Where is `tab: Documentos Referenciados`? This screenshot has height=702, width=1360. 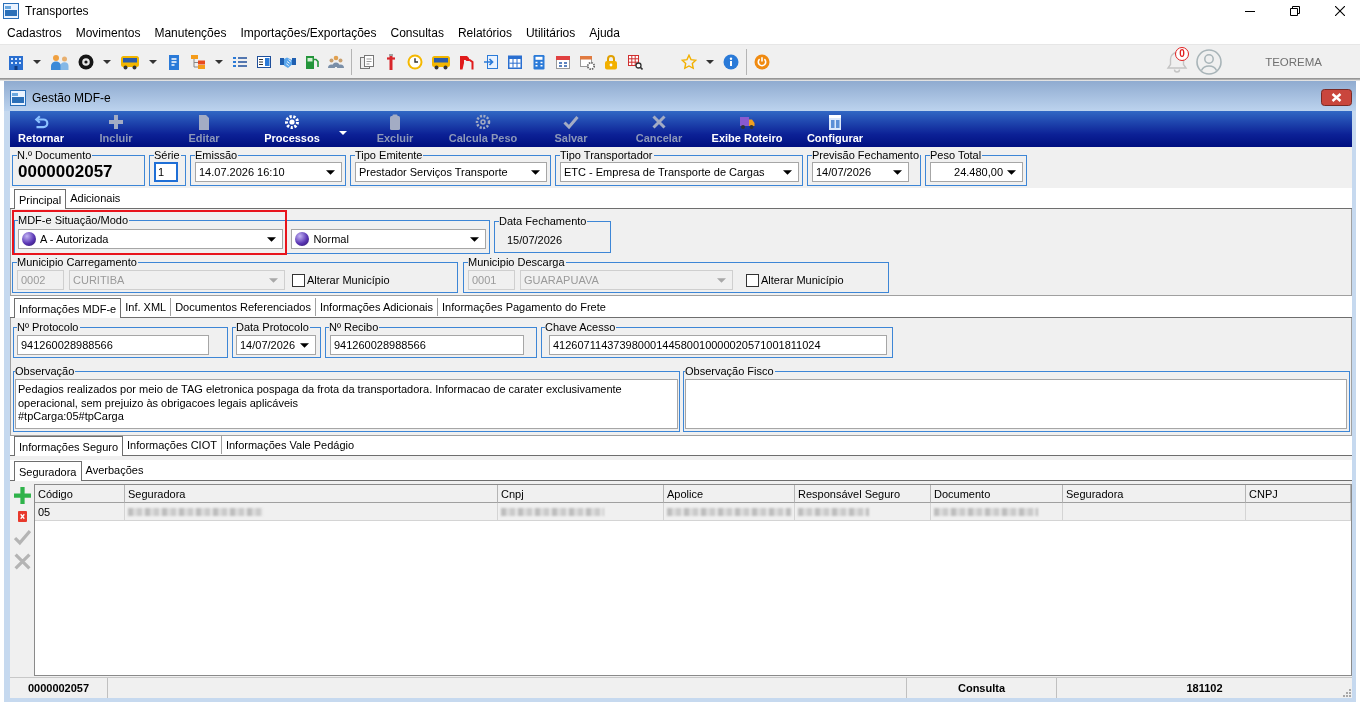
tab: Documentos Referenciados is located at coordinates (243, 307).